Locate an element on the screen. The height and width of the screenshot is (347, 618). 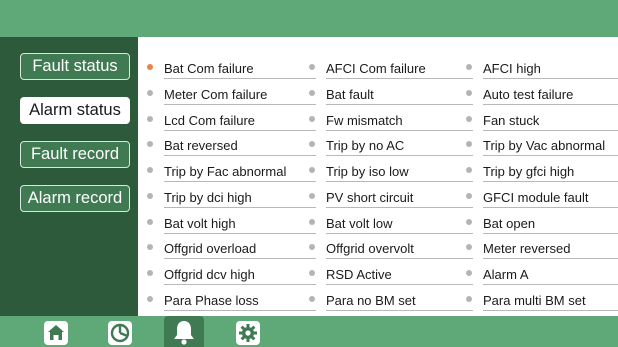
nav-settings is located at coordinates (248, 331).